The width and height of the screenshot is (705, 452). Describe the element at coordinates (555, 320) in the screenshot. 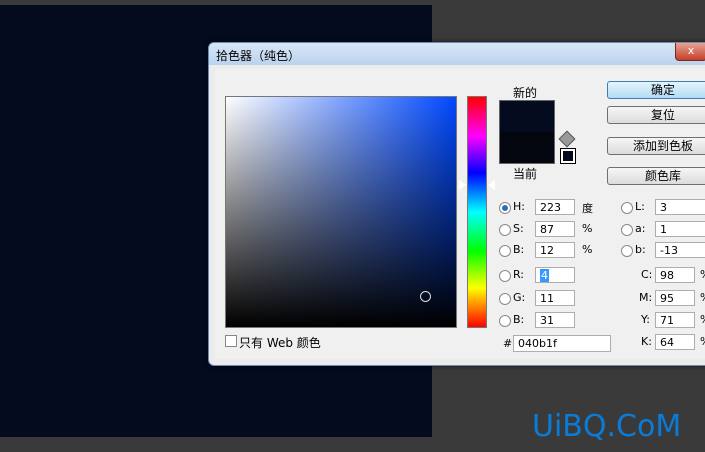

I see `blue-input: 31` at that location.